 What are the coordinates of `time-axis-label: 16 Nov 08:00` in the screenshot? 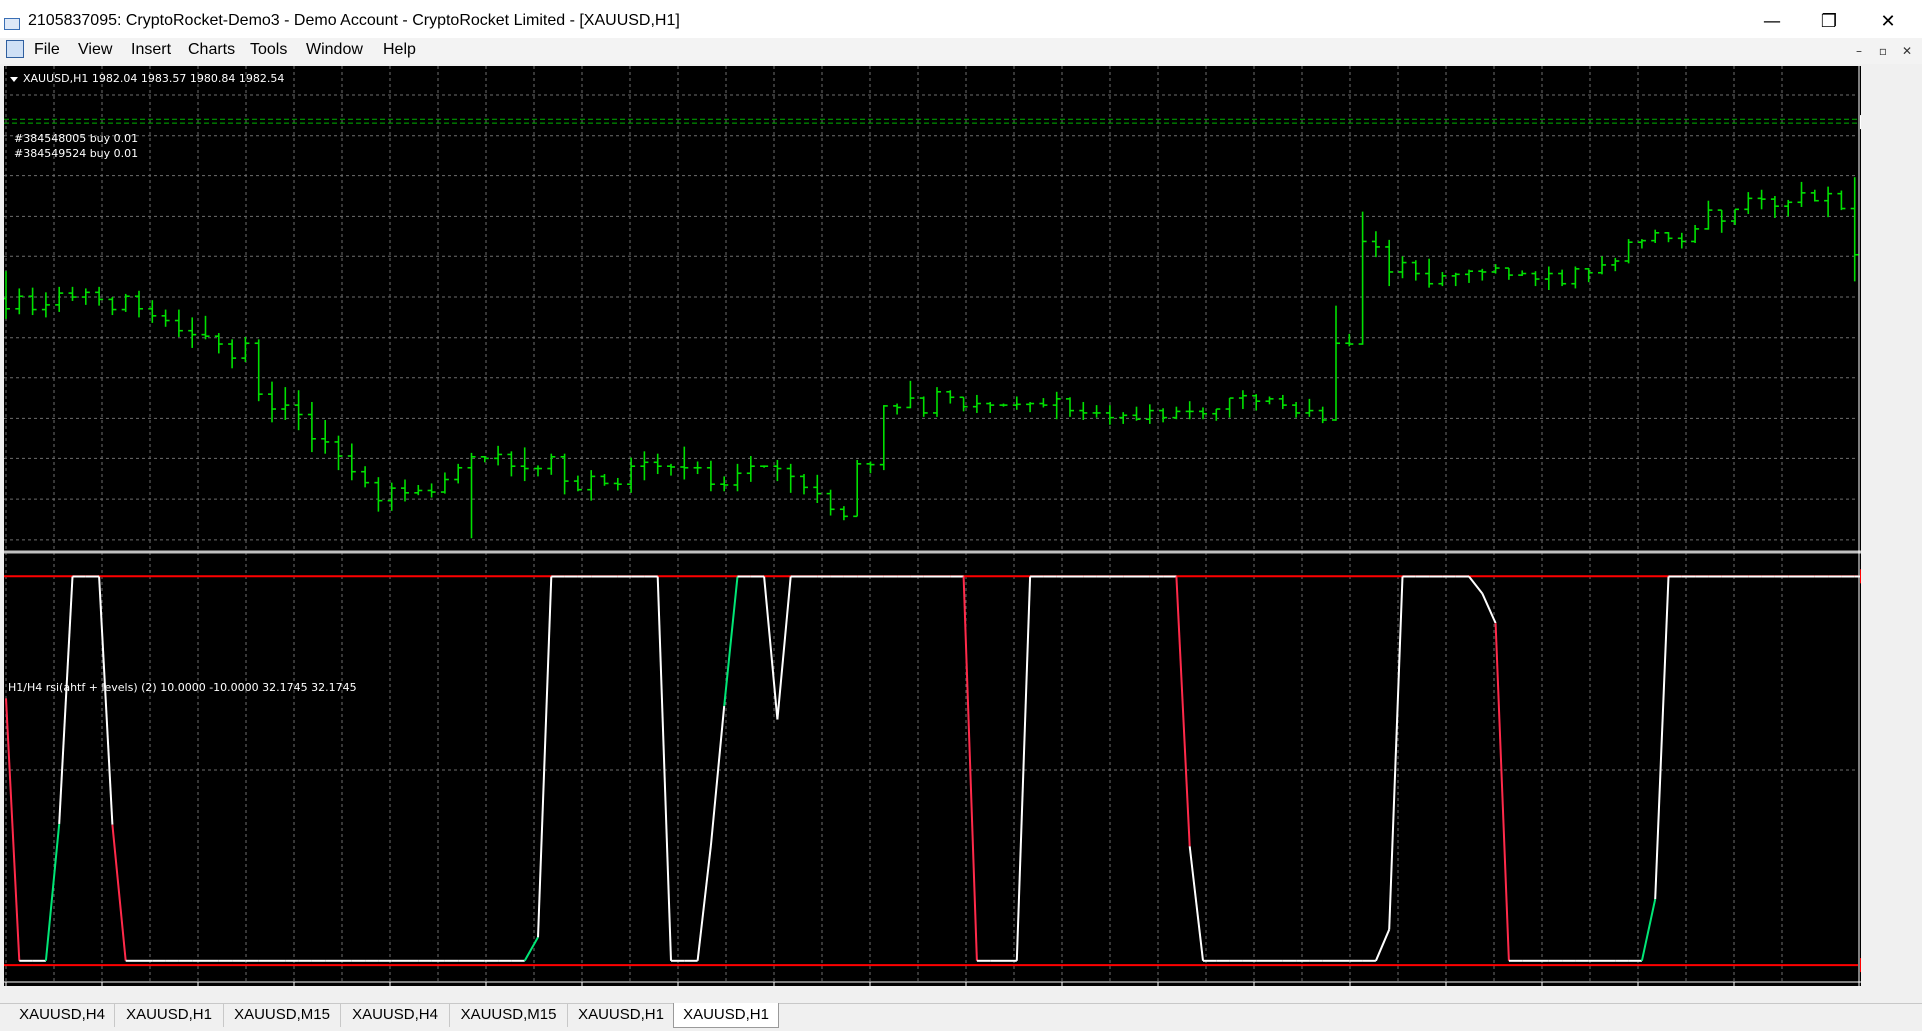 It's located at (1676, 985).